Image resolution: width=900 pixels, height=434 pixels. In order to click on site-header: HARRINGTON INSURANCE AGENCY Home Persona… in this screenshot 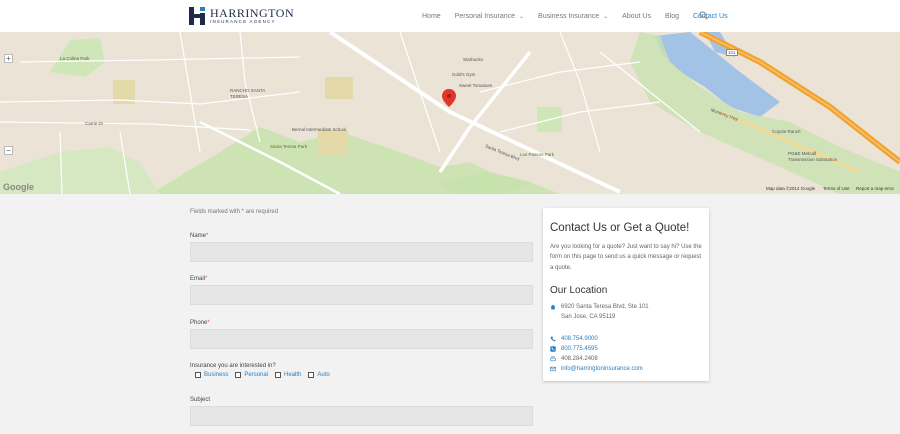, I will do `click(450, 16)`.